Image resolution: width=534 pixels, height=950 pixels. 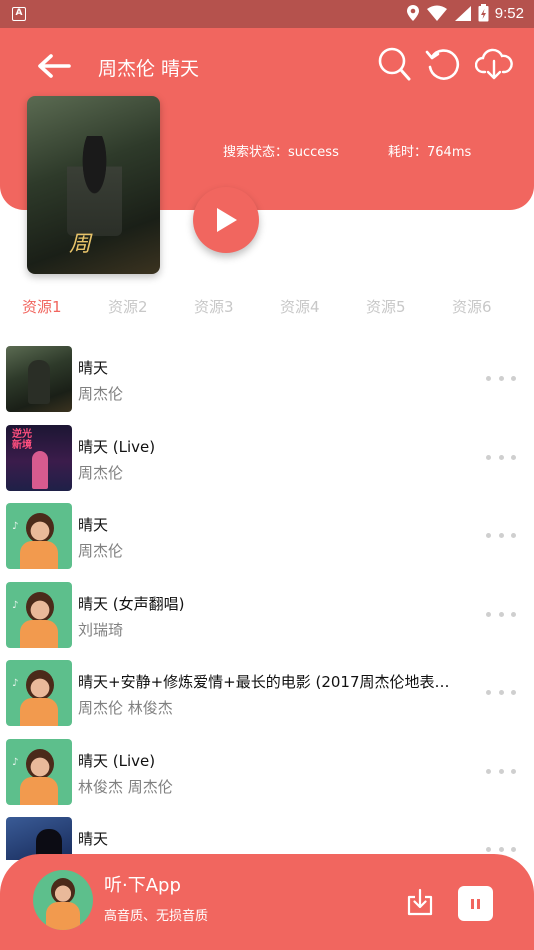 I want to click on cover-figure, so click(x=94, y=186).